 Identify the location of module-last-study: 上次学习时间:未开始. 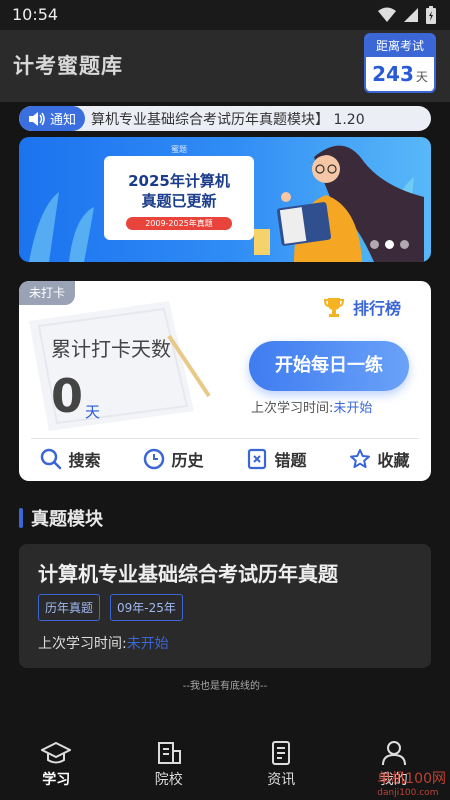
(103, 643).